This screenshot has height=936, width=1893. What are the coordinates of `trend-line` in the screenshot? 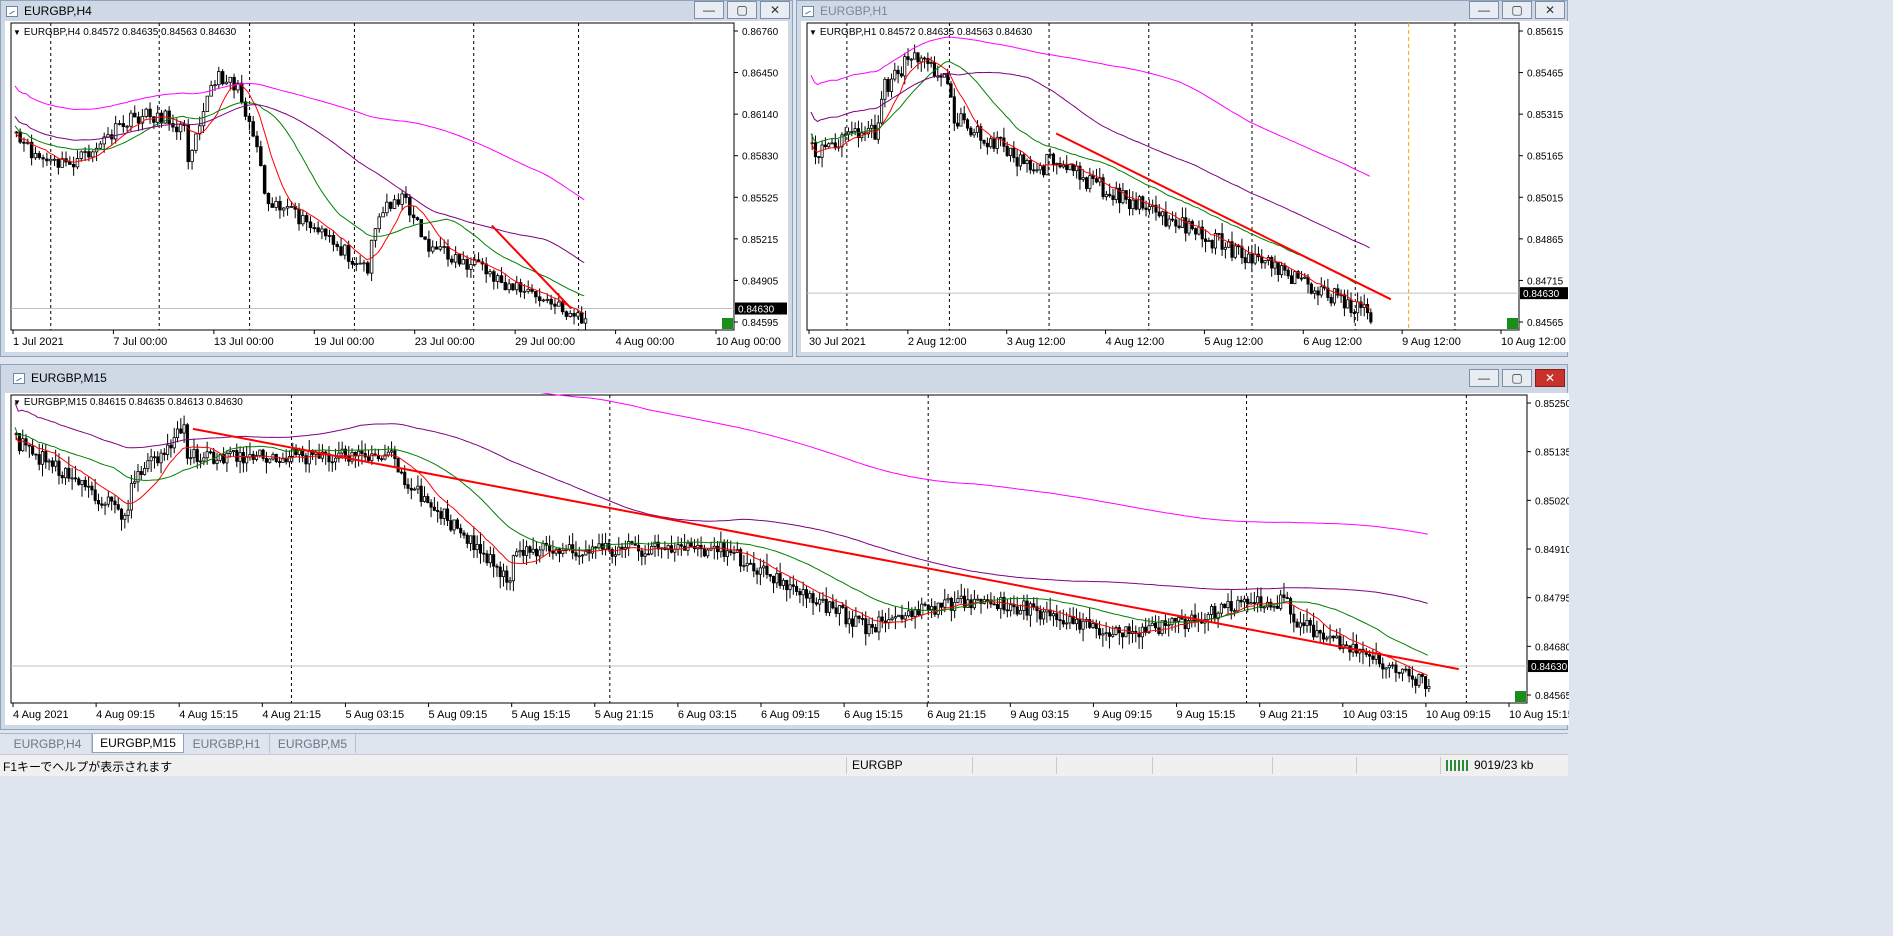 It's located at (1223, 216).